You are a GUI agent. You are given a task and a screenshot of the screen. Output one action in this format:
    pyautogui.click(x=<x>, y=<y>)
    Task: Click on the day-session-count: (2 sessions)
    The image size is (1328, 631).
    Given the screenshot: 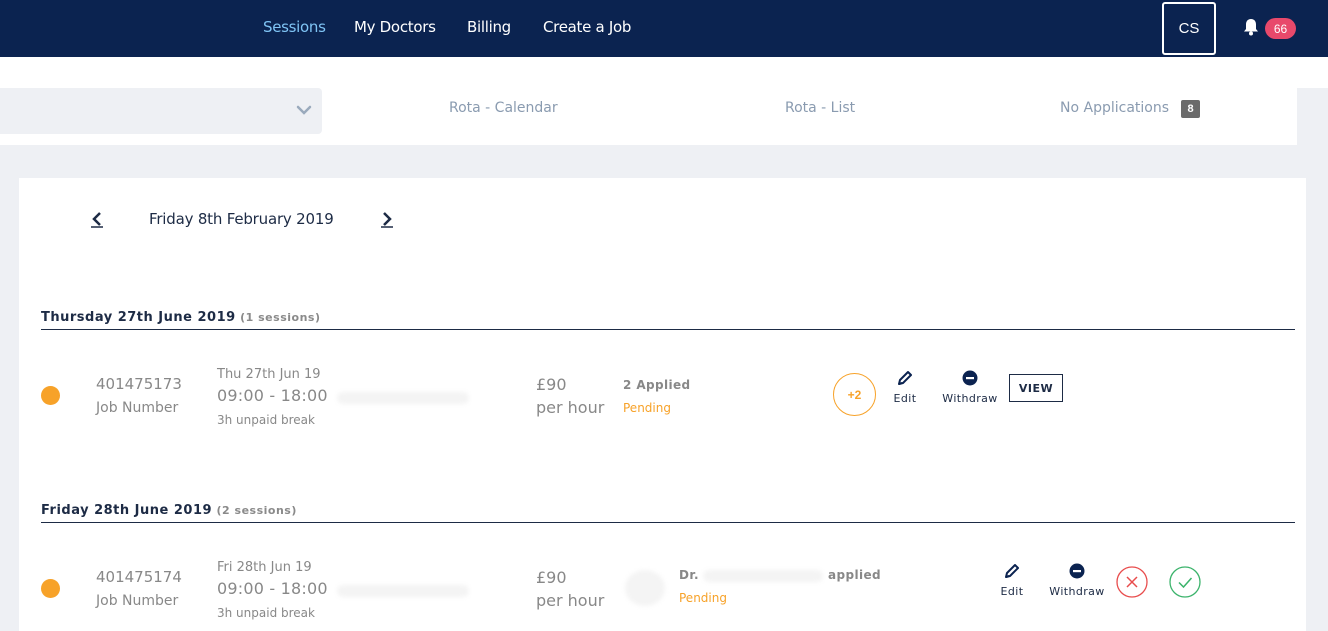 What is the action you would take?
    pyautogui.click(x=256, y=510)
    